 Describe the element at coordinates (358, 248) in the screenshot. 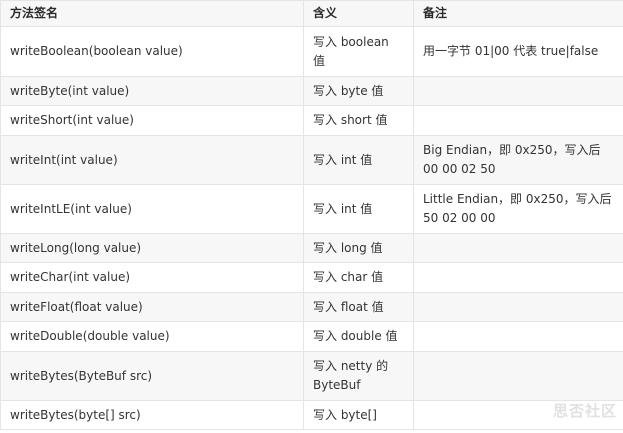

I see `meaning-cell: 写入 long 值` at that location.